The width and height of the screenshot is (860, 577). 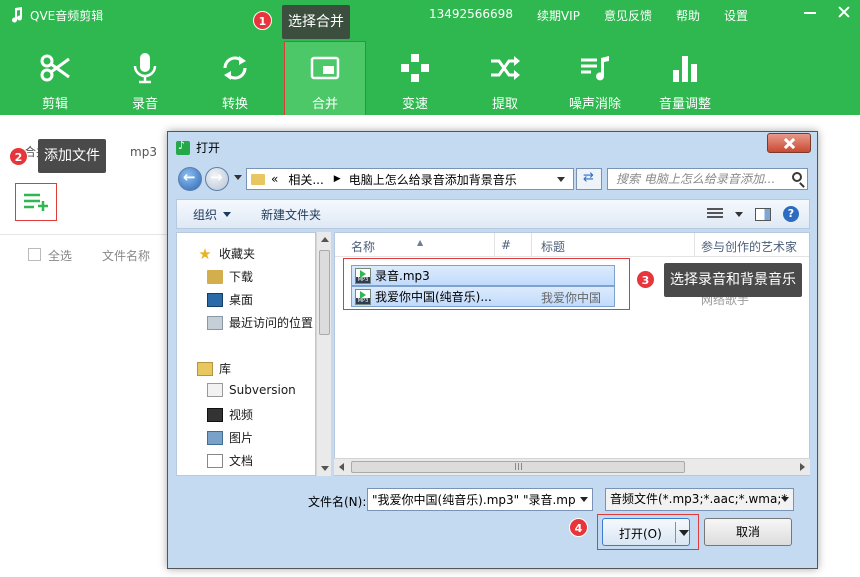 What do you see at coordinates (561, 179) in the screenshot?
I see `address-dropdown-icon` at bounding box center [561, 179].